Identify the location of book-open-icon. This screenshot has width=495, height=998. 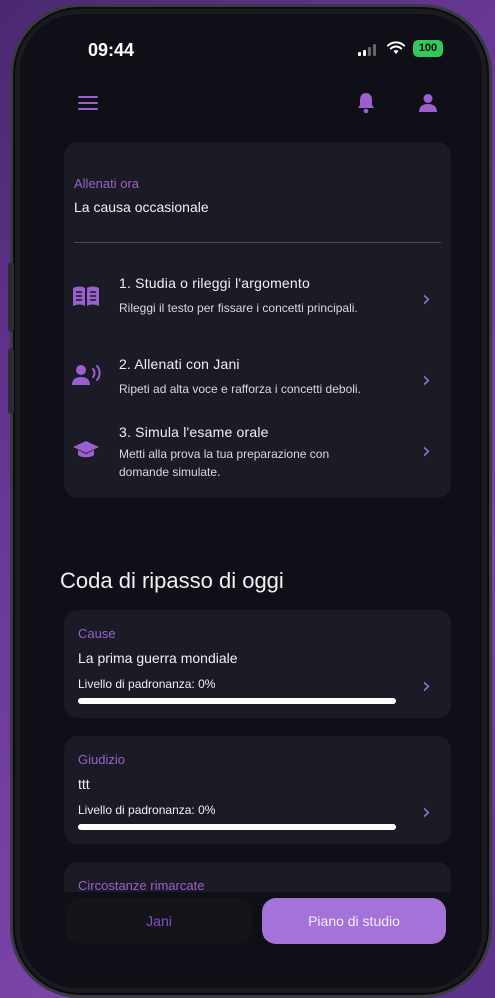
(86, 296).